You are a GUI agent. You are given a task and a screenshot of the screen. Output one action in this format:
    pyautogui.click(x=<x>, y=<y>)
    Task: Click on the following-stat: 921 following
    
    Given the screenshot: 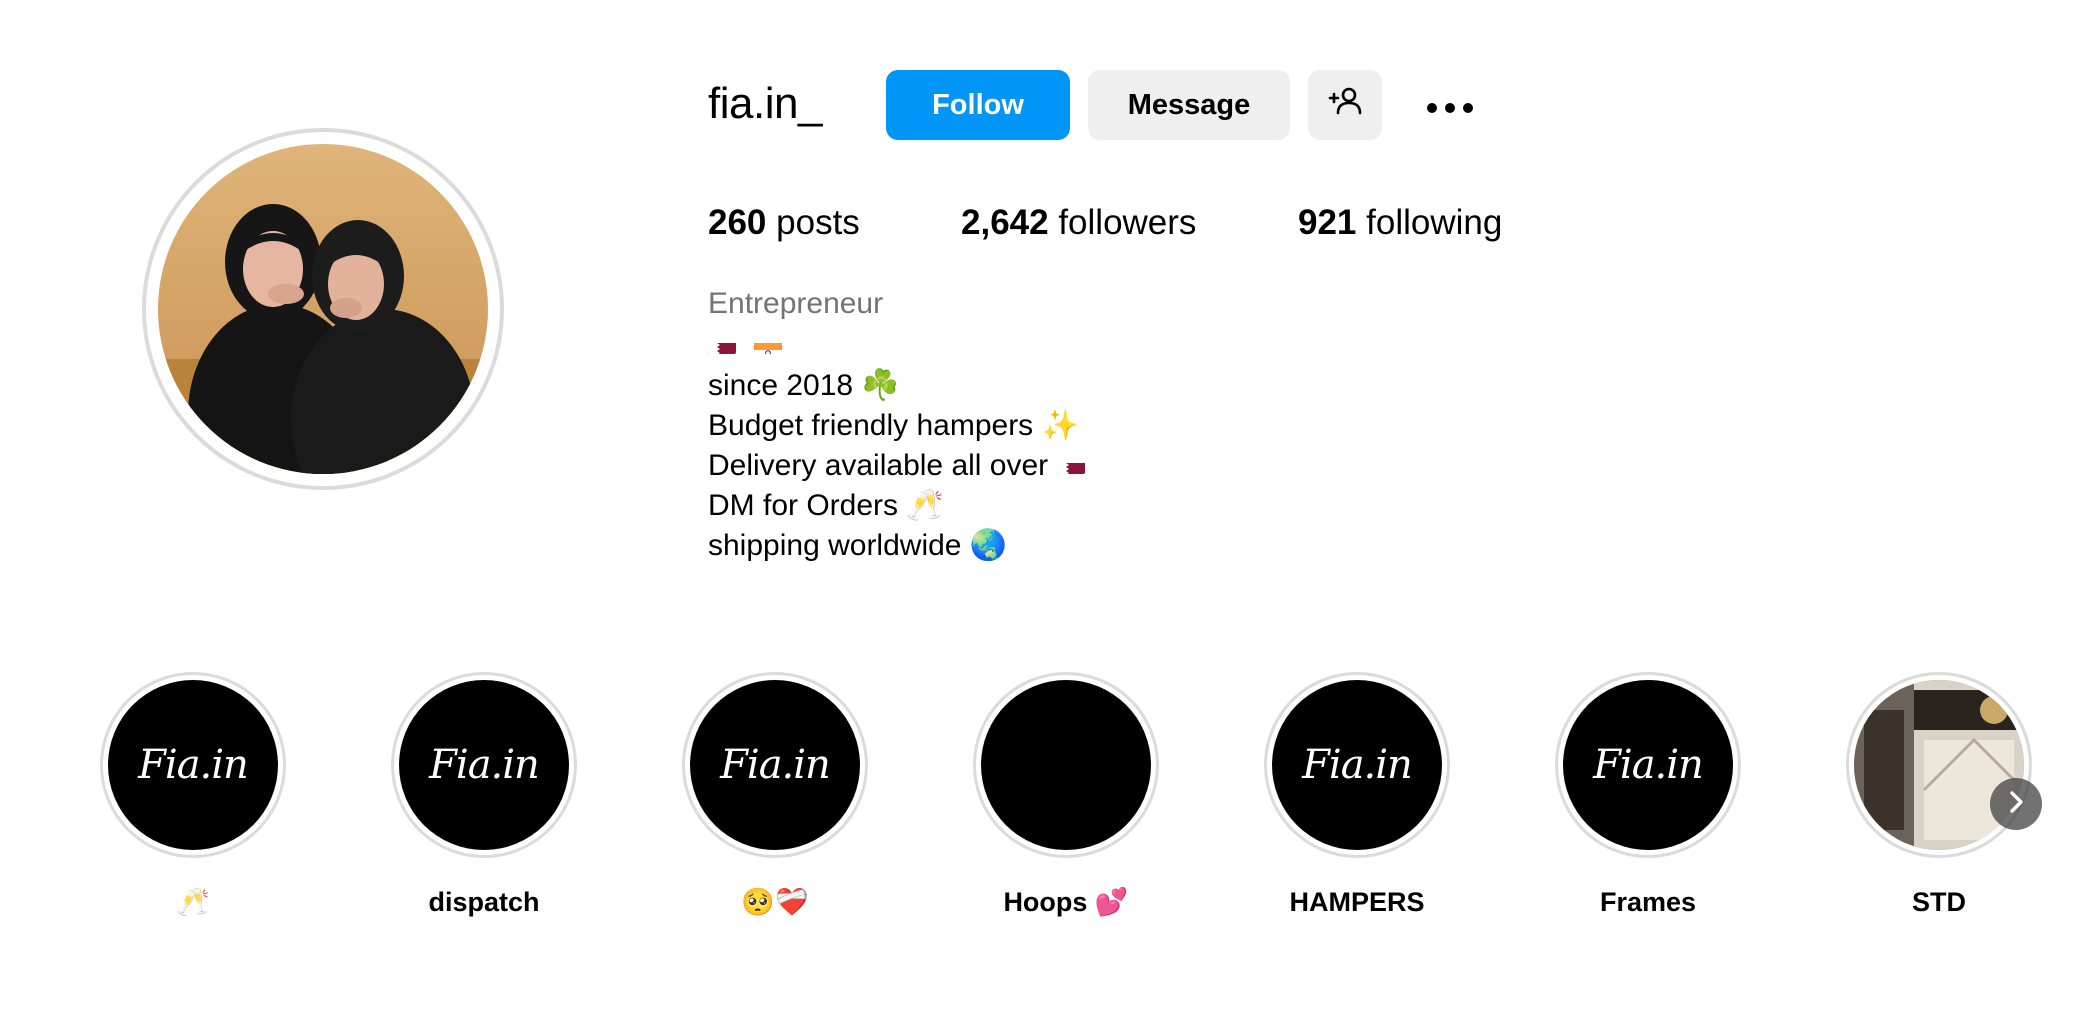 What is the action you would take?
    pyautogui.click(x=1400, y=223)
    